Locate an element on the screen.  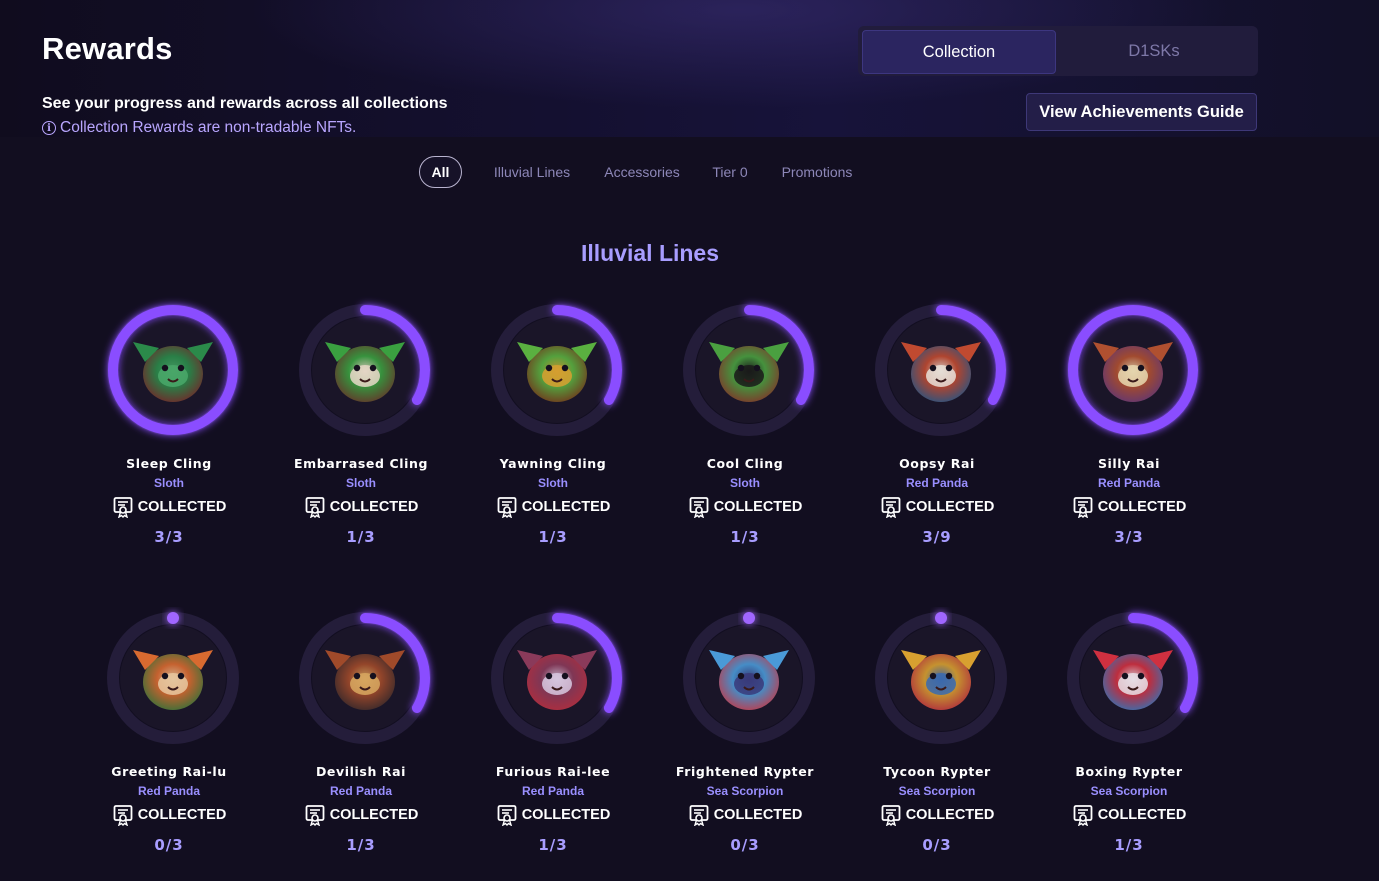
reward-card: Boxing Rypter Sea Scorpion COLLECTED 1/3 is located at coordinates (1129, 733).